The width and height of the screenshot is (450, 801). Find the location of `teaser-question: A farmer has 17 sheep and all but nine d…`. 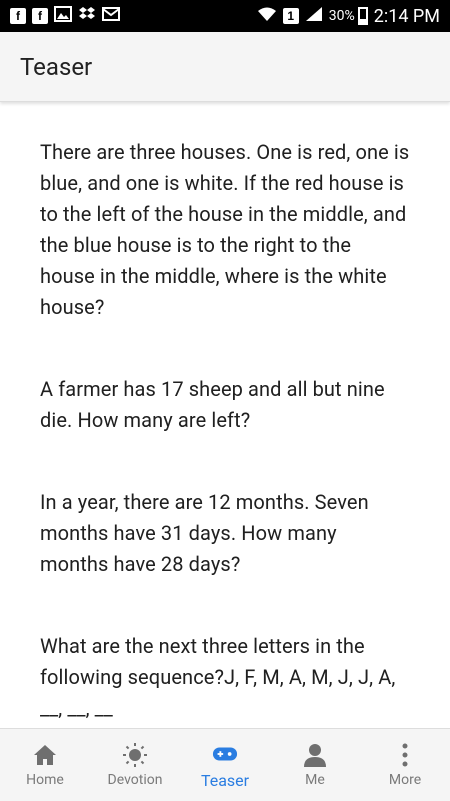

teaser-question: A farmer has 17 sheep and all but nine d… is located at coordinates (225, 405).